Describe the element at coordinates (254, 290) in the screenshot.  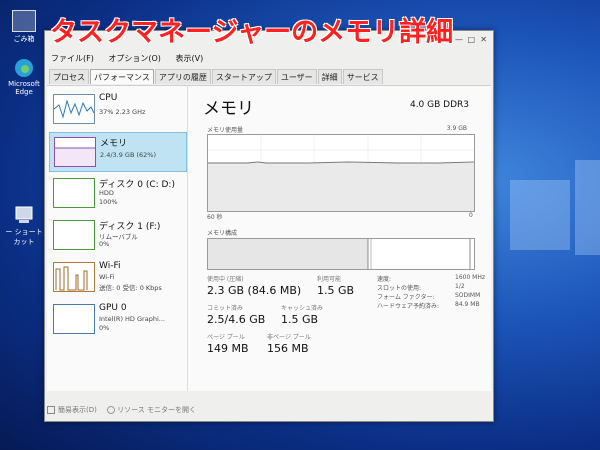
I see `in-use-value: 2.3 GB (84.6 MB)` at that location.